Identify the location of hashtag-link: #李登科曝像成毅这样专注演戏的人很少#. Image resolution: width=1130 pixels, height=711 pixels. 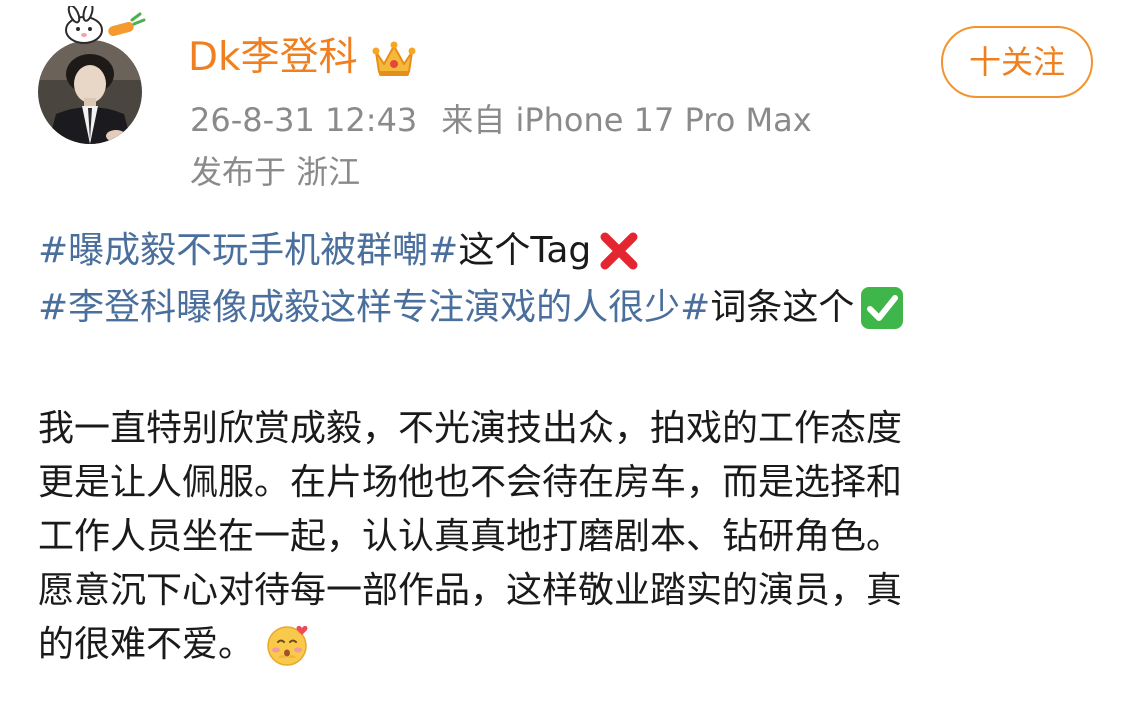
(374, 308).